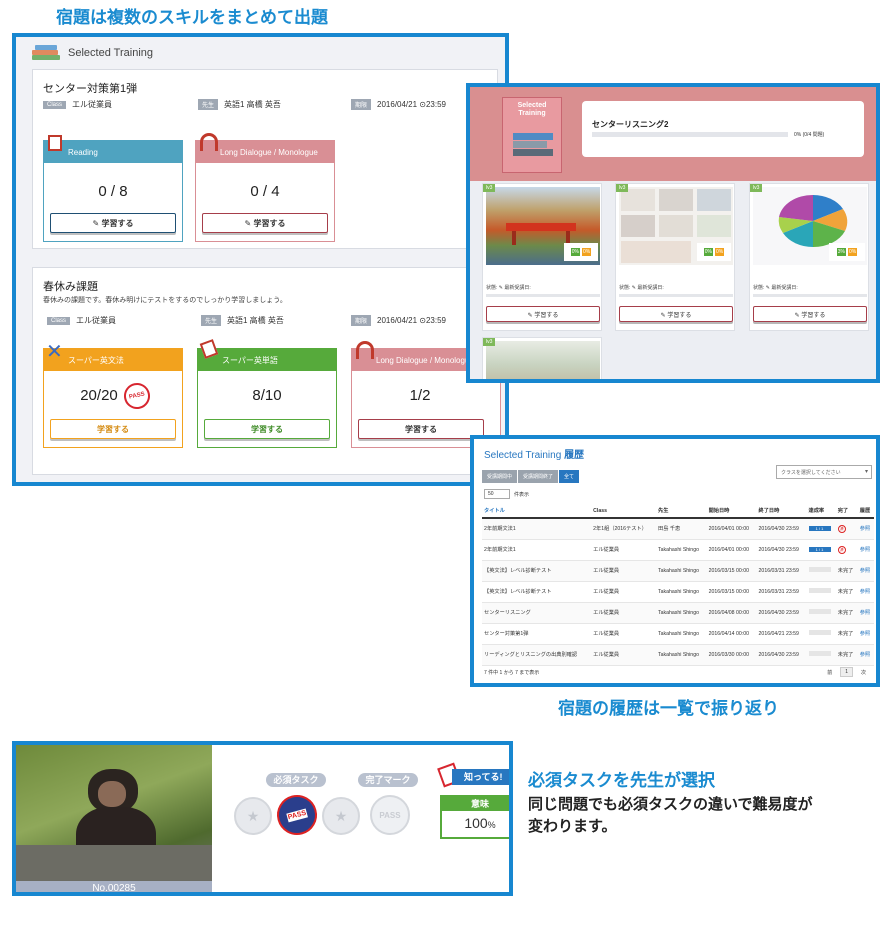  What do you see at coordinates (341, 816) in the screenshot?
I see `star-badge-right: ★` at bounding box center [341, 816].